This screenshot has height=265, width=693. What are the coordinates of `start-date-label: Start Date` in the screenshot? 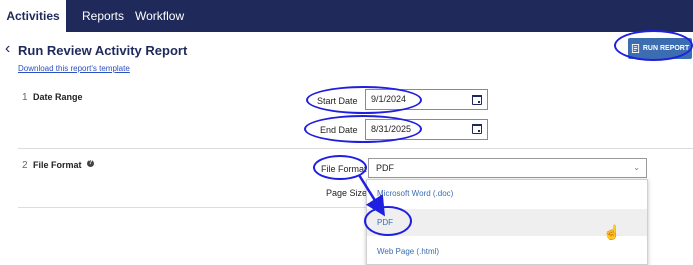 It's located at (337, 101).